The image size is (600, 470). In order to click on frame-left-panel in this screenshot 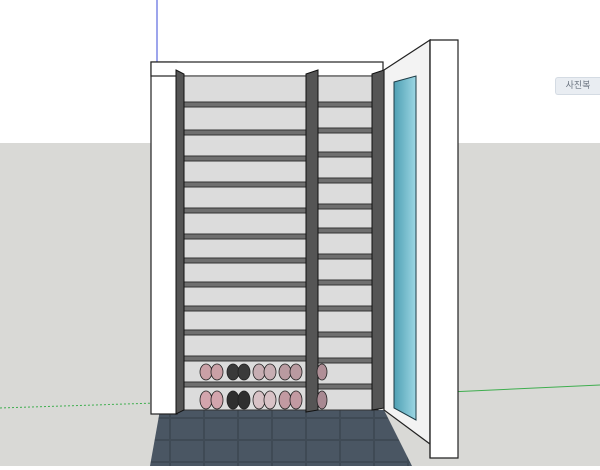, I will do `click(164, 238)`.